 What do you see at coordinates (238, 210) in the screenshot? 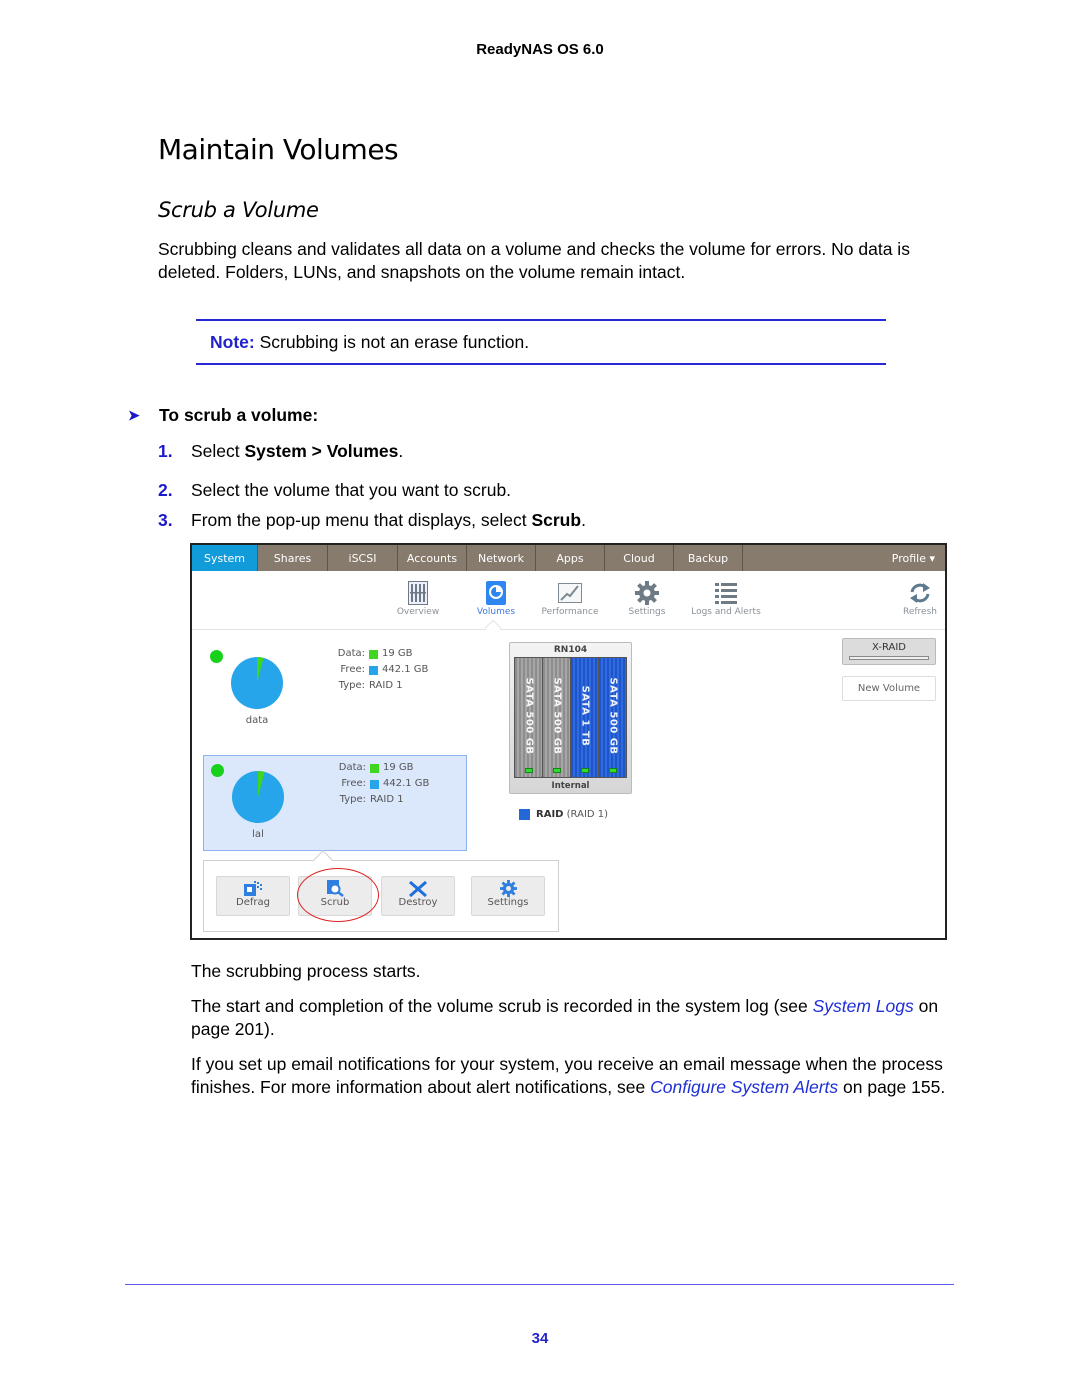
I see `subsection-title: Scrub a Volume` at bounding box center [238, 210].